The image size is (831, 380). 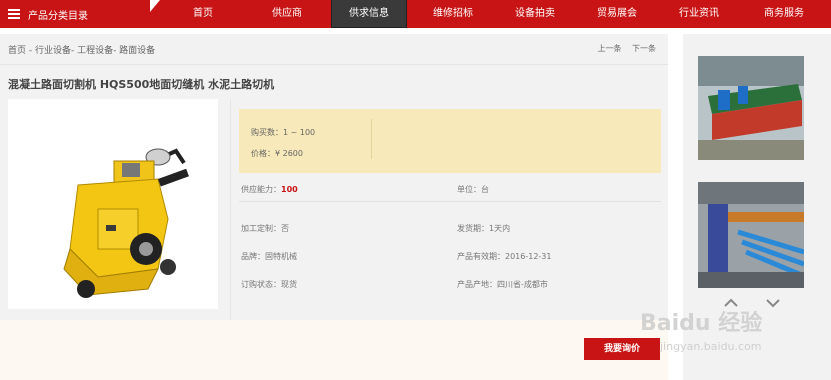 I want to click on order-status: 订购状态：现货, so click(x=269, y=284).